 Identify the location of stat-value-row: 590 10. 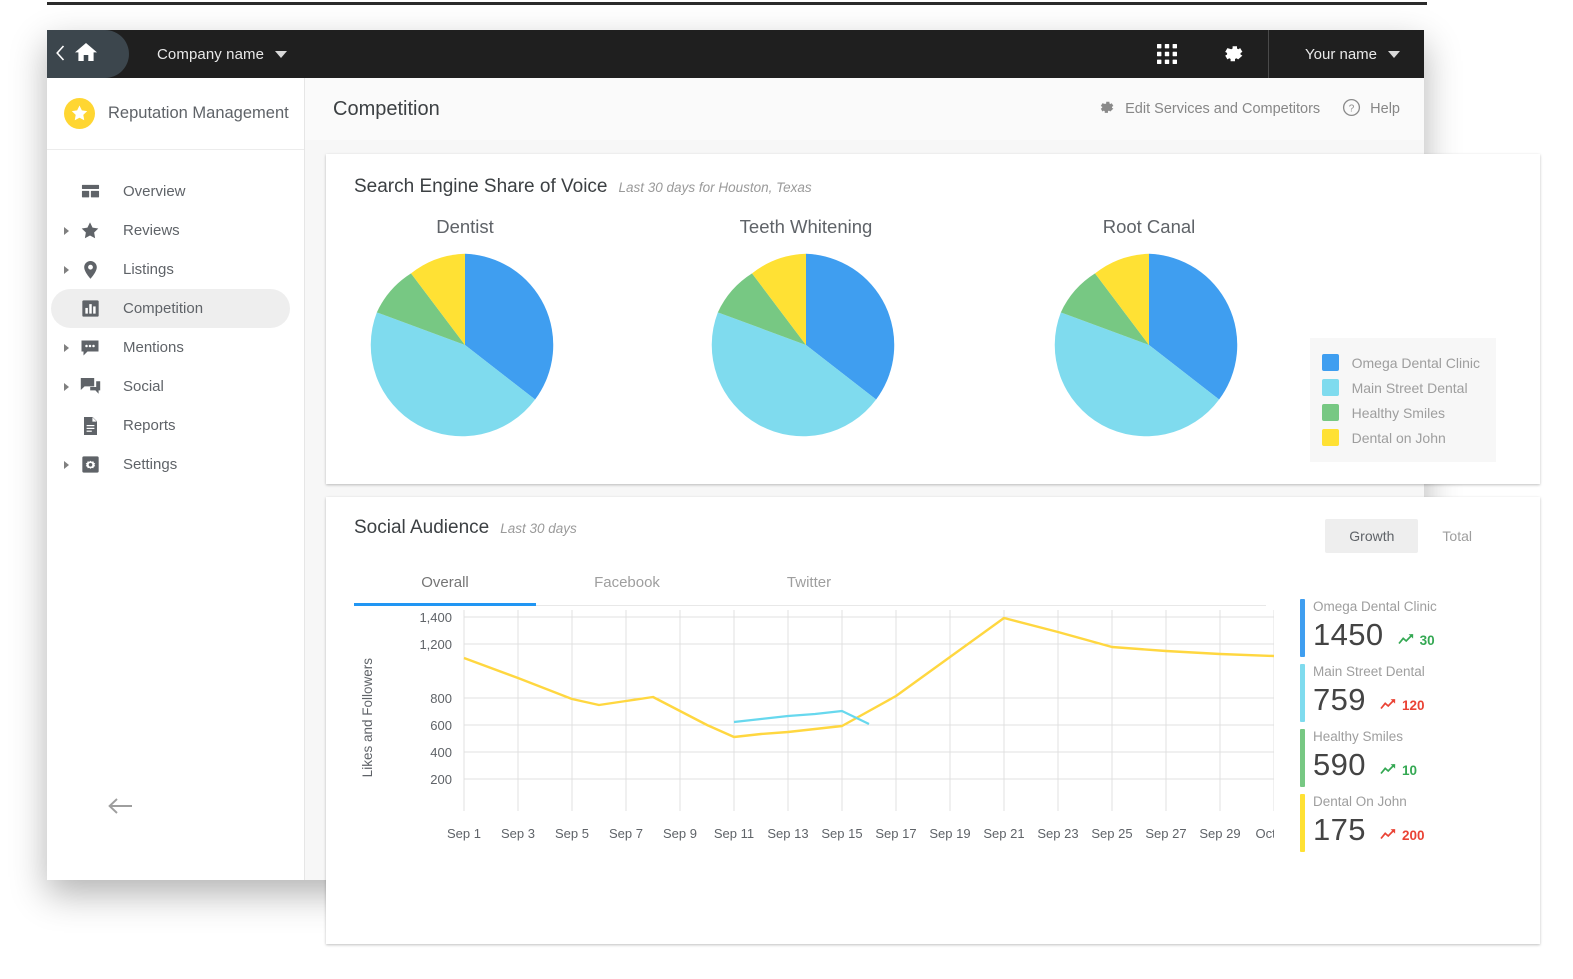
(1406, 765).